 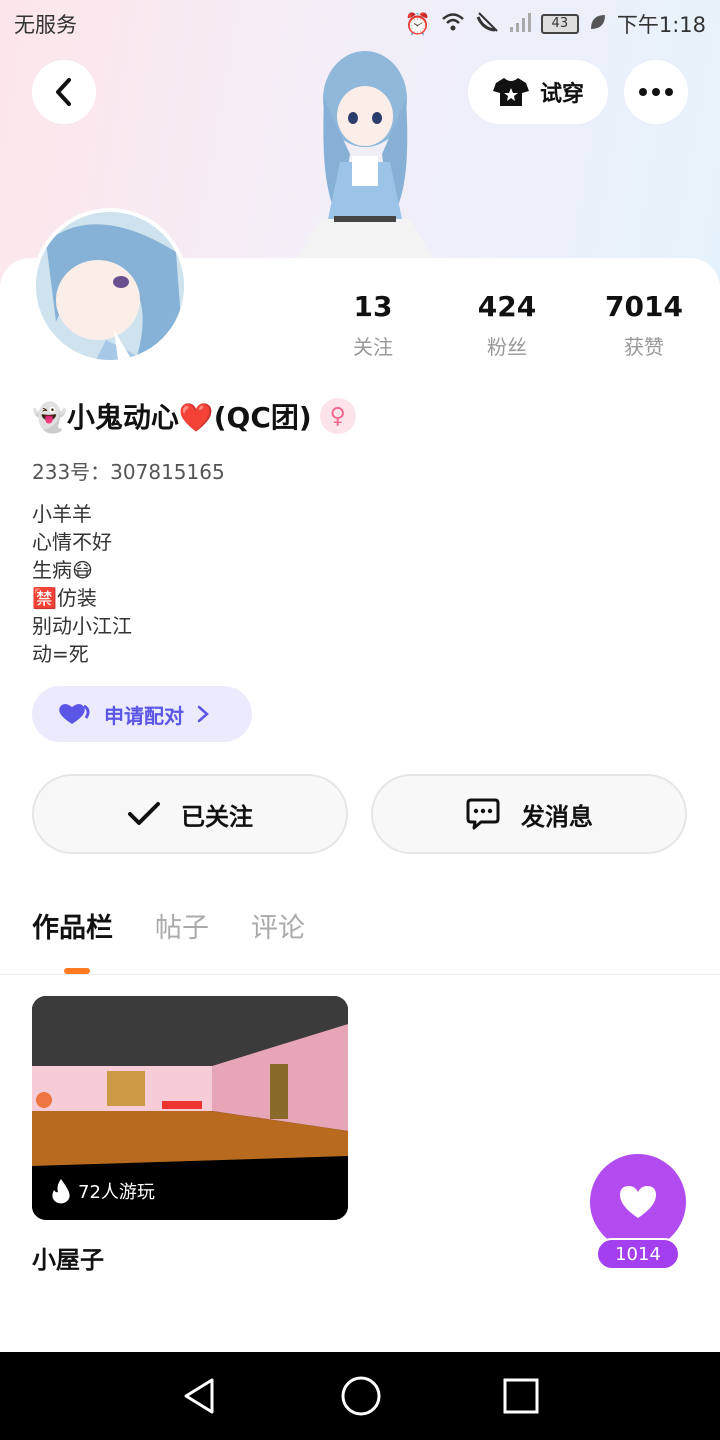 What do you see at coordinates (510, 92) in the screenshot?
I see `tshirt-icon` at bounding box center [510, 92].